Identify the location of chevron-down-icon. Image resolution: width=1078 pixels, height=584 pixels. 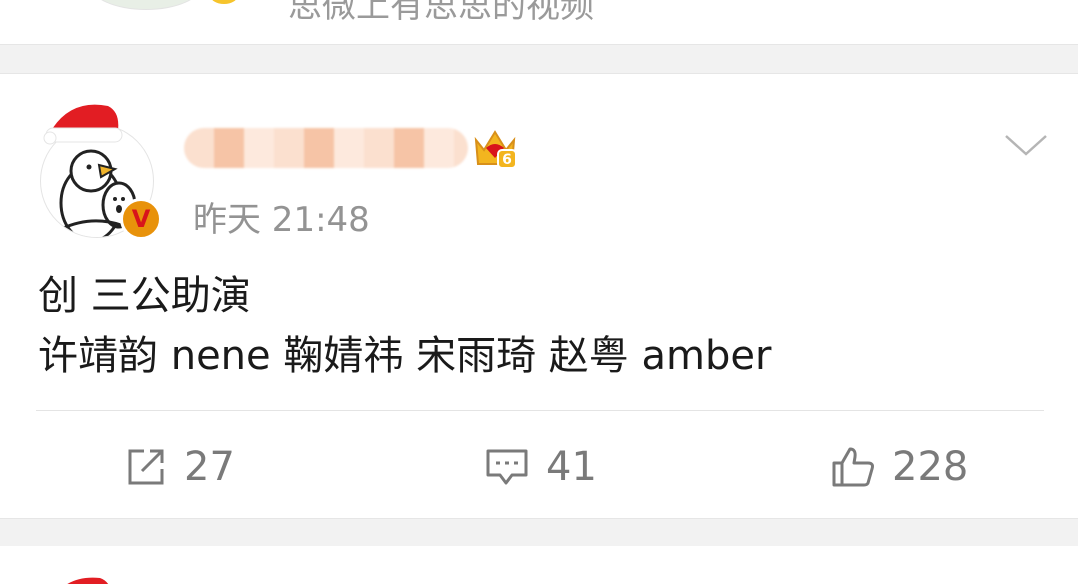
(1026, 145).